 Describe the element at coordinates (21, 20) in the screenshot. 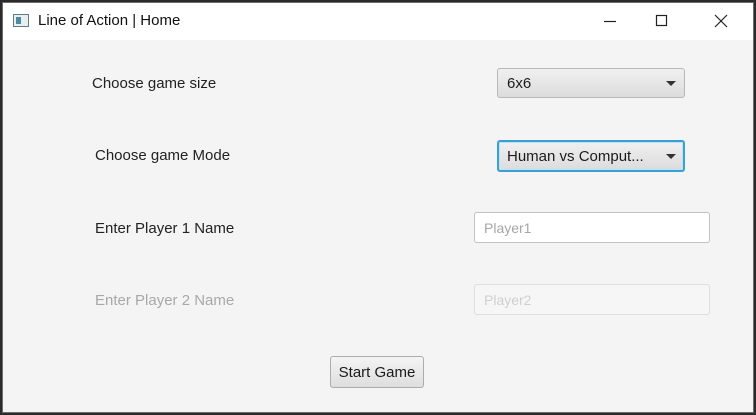

I see `app-icon` at that location.